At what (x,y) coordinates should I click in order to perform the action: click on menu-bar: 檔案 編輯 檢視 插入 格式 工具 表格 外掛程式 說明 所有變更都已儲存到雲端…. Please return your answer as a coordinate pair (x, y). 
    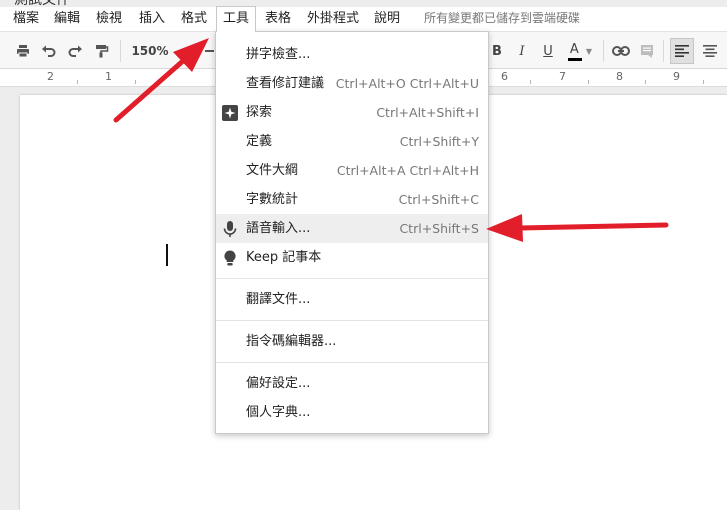
    Looking at the image, I should click on (363, 19).